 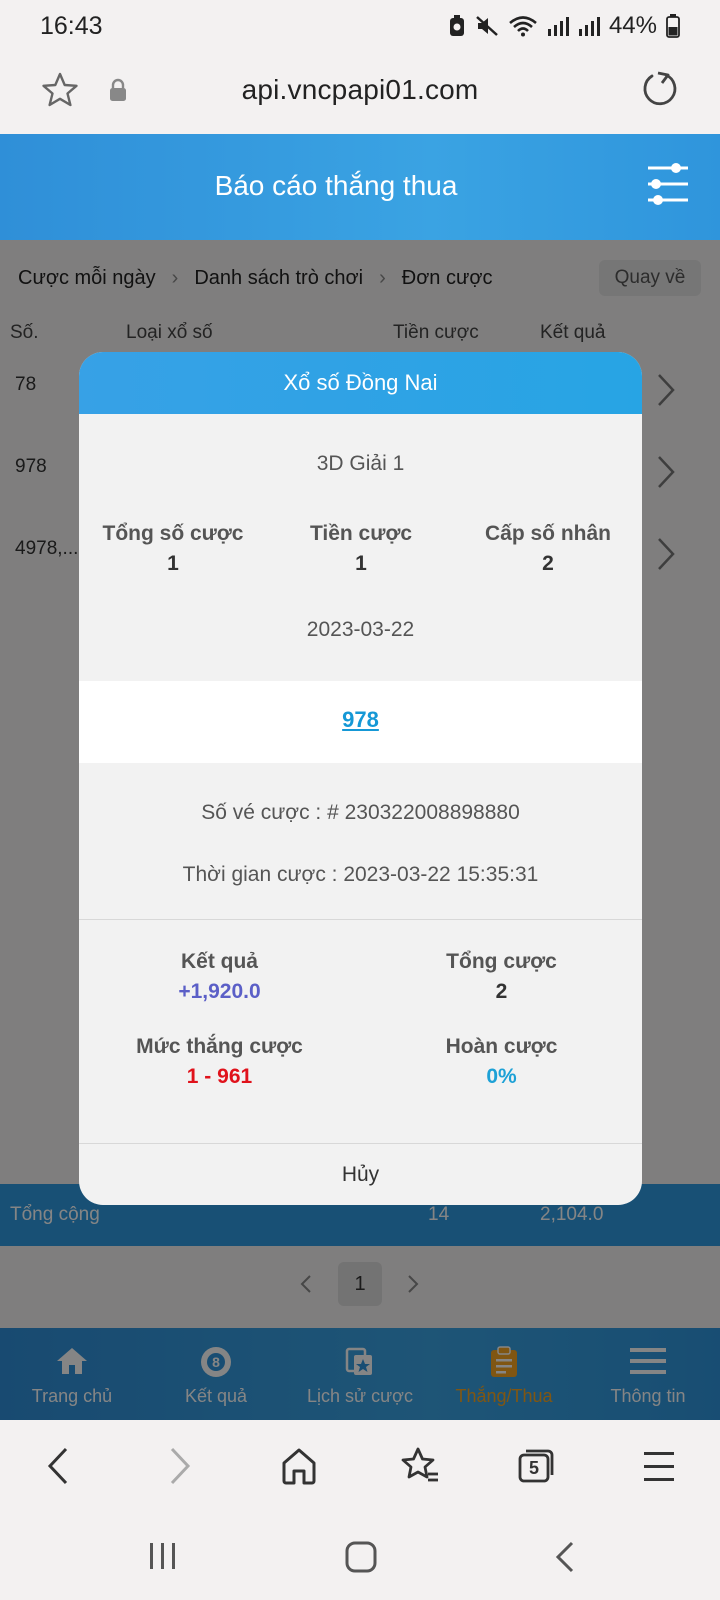 I want to click on tabs-button: 5, so click(x=536, y=1466).